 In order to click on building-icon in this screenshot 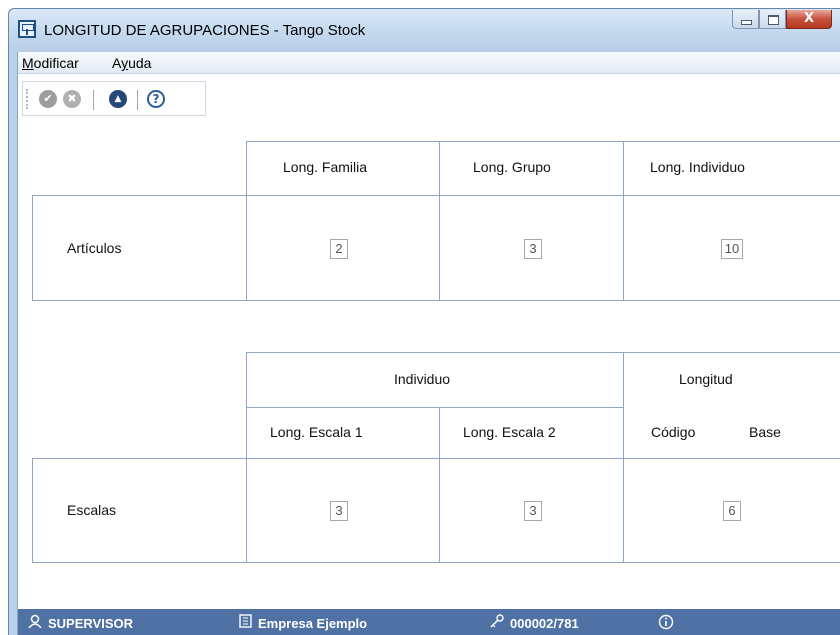, I will do `click(245, 622)`.